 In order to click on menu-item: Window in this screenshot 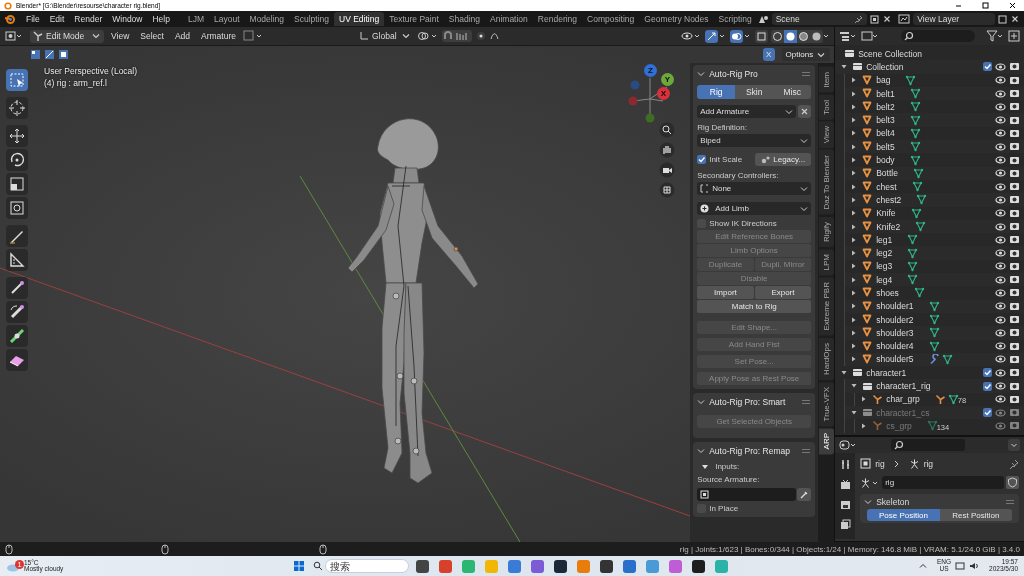, I will do `click(127, 19)`.